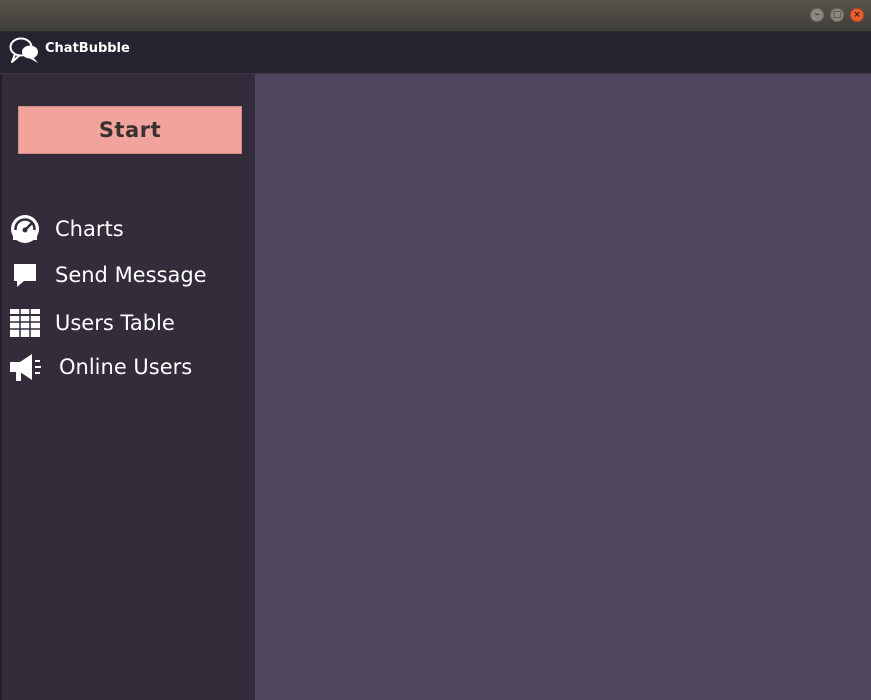 Image resolution: width=871 pixels, height=700 pixels. I want to click on app-header: ChatBubble, so click(435, 53).